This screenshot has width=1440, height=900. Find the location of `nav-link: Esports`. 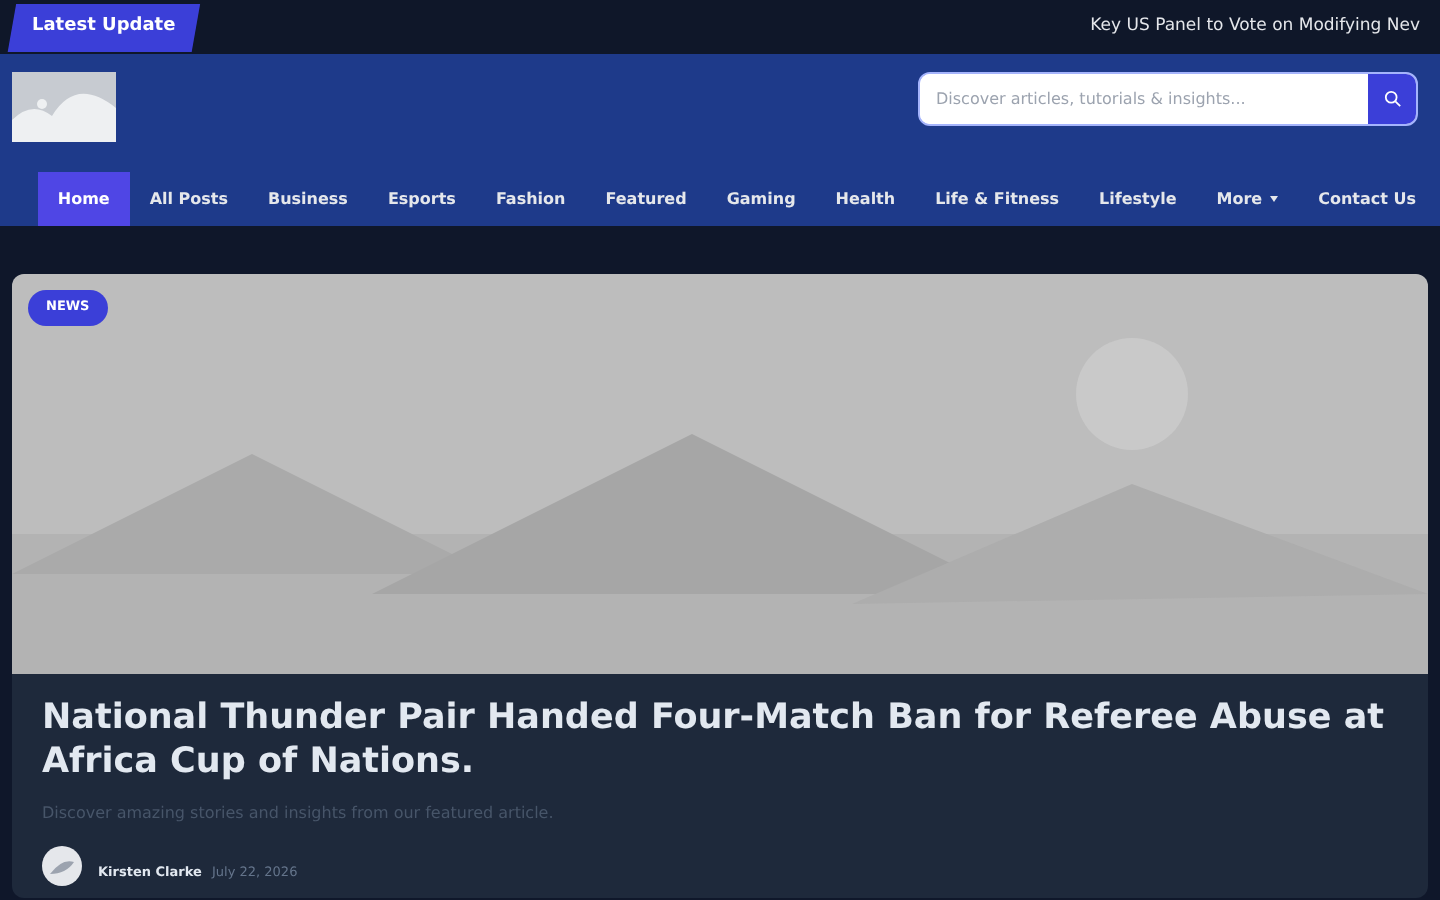

nav-link: Esports is located at coordinates (421, 199).